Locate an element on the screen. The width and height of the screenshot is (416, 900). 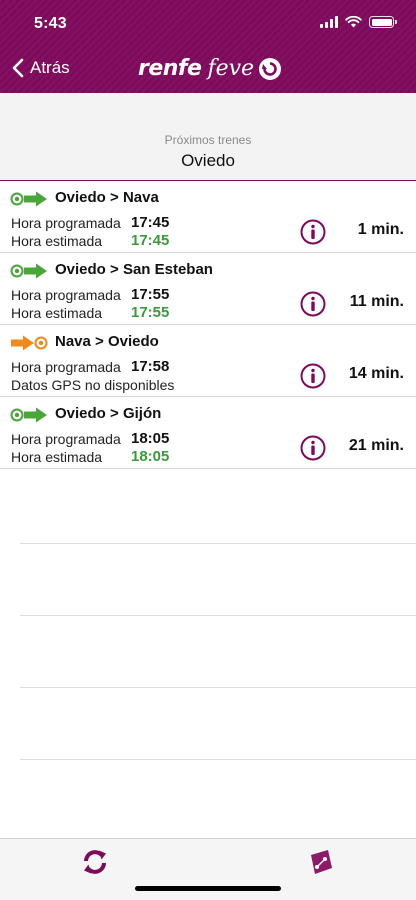
scheduled-time: 17:58 is located at coordinates (150, 366).